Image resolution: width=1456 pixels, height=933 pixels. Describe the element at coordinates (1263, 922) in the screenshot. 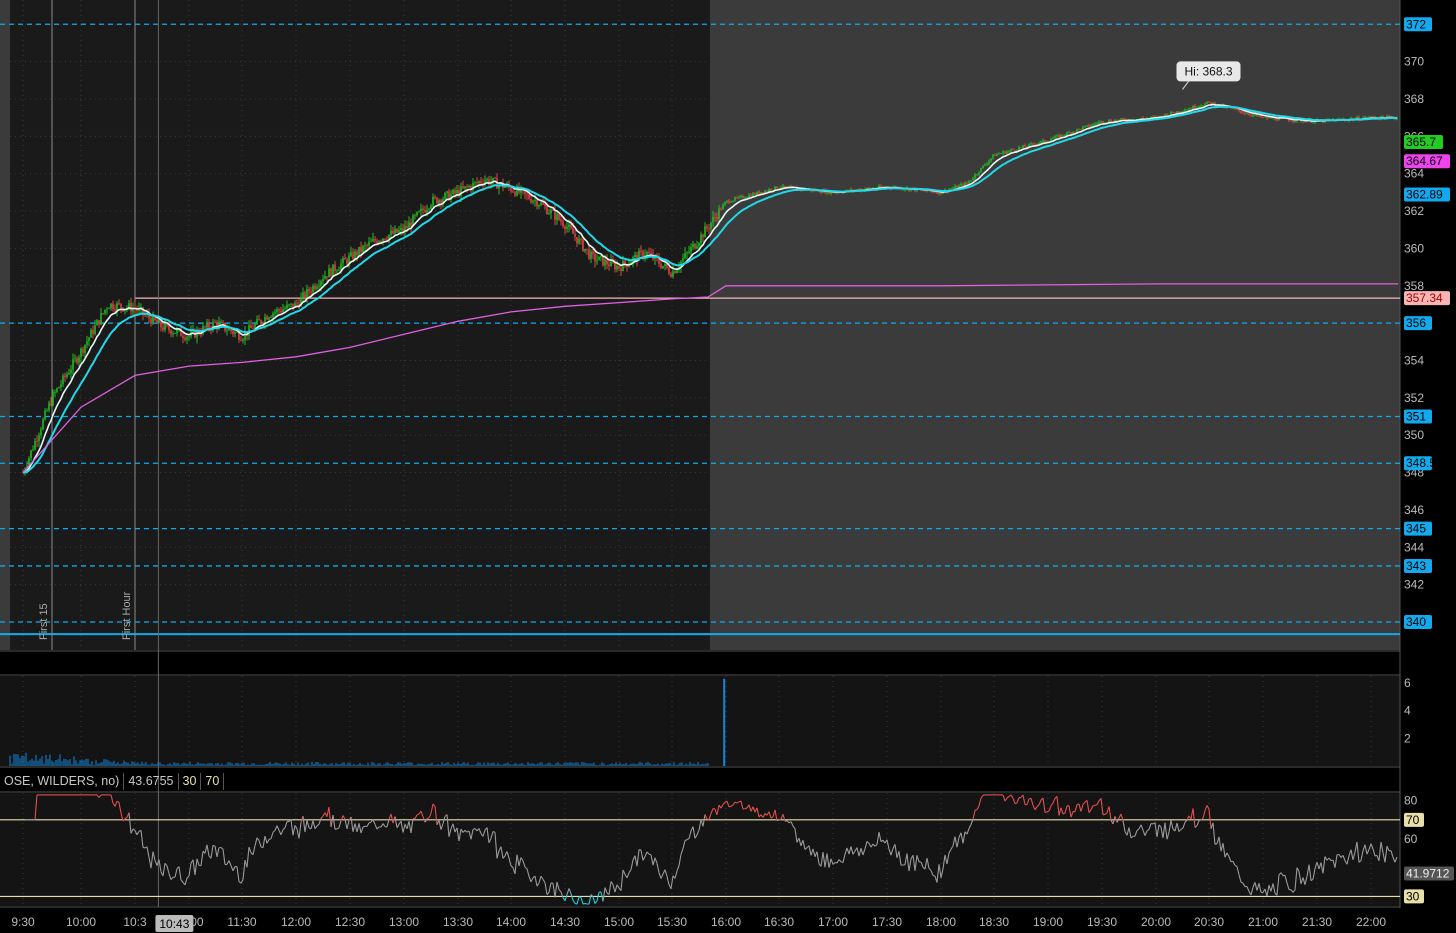

I see `time-tick-label: 21:00` at that location.